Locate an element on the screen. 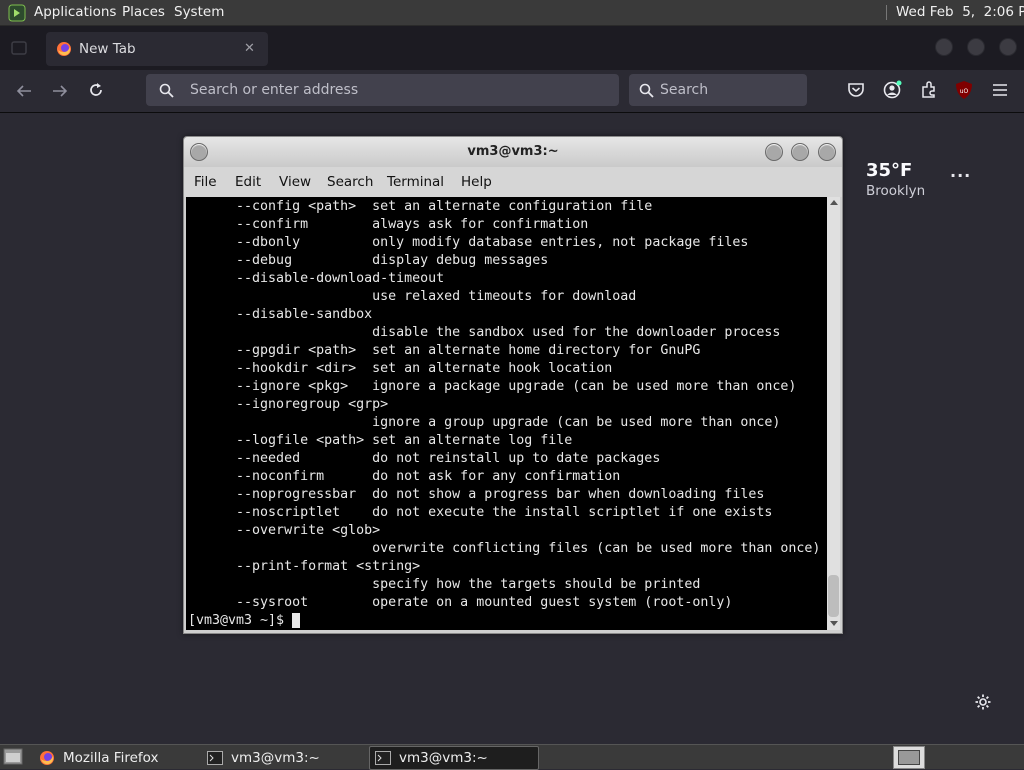 The image size is (1024, 770). bottom-taskbar: Mozilla Firefox vm3@vm3:~ vm3@vm3:~ is located at coordinates (512, 757).